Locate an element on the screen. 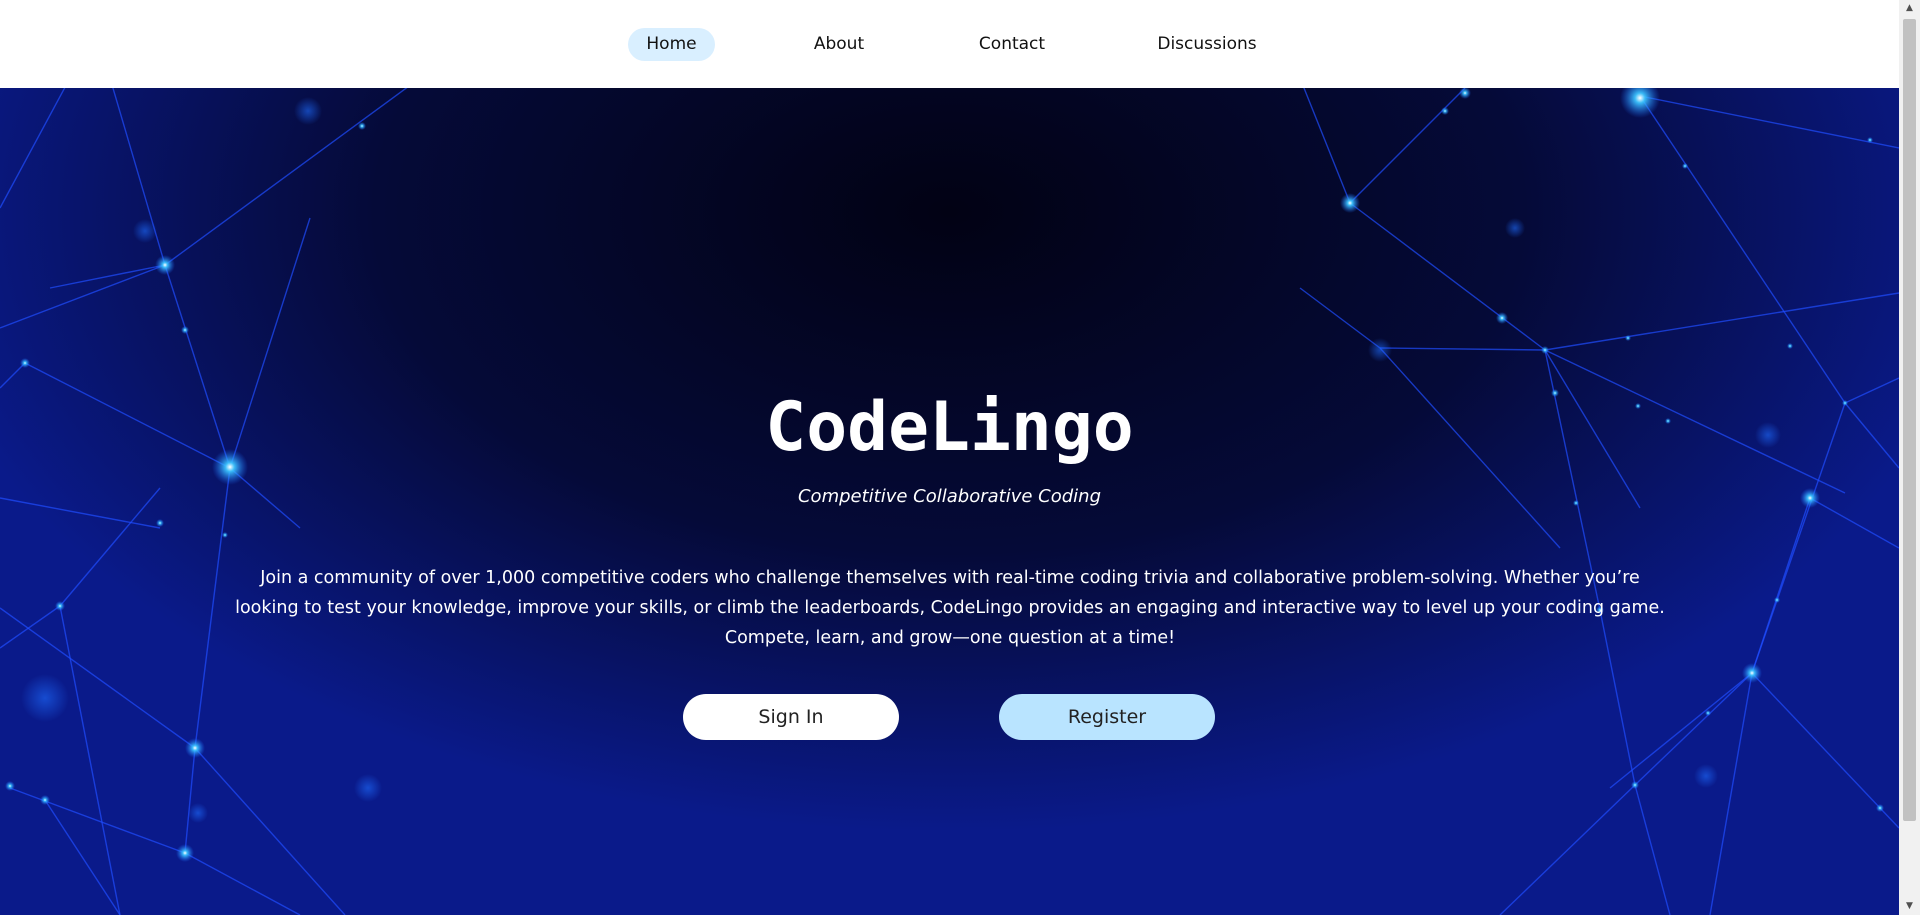 The image size is (1920, 915). nav-home-link: Home is located at coordinates (671, 44).